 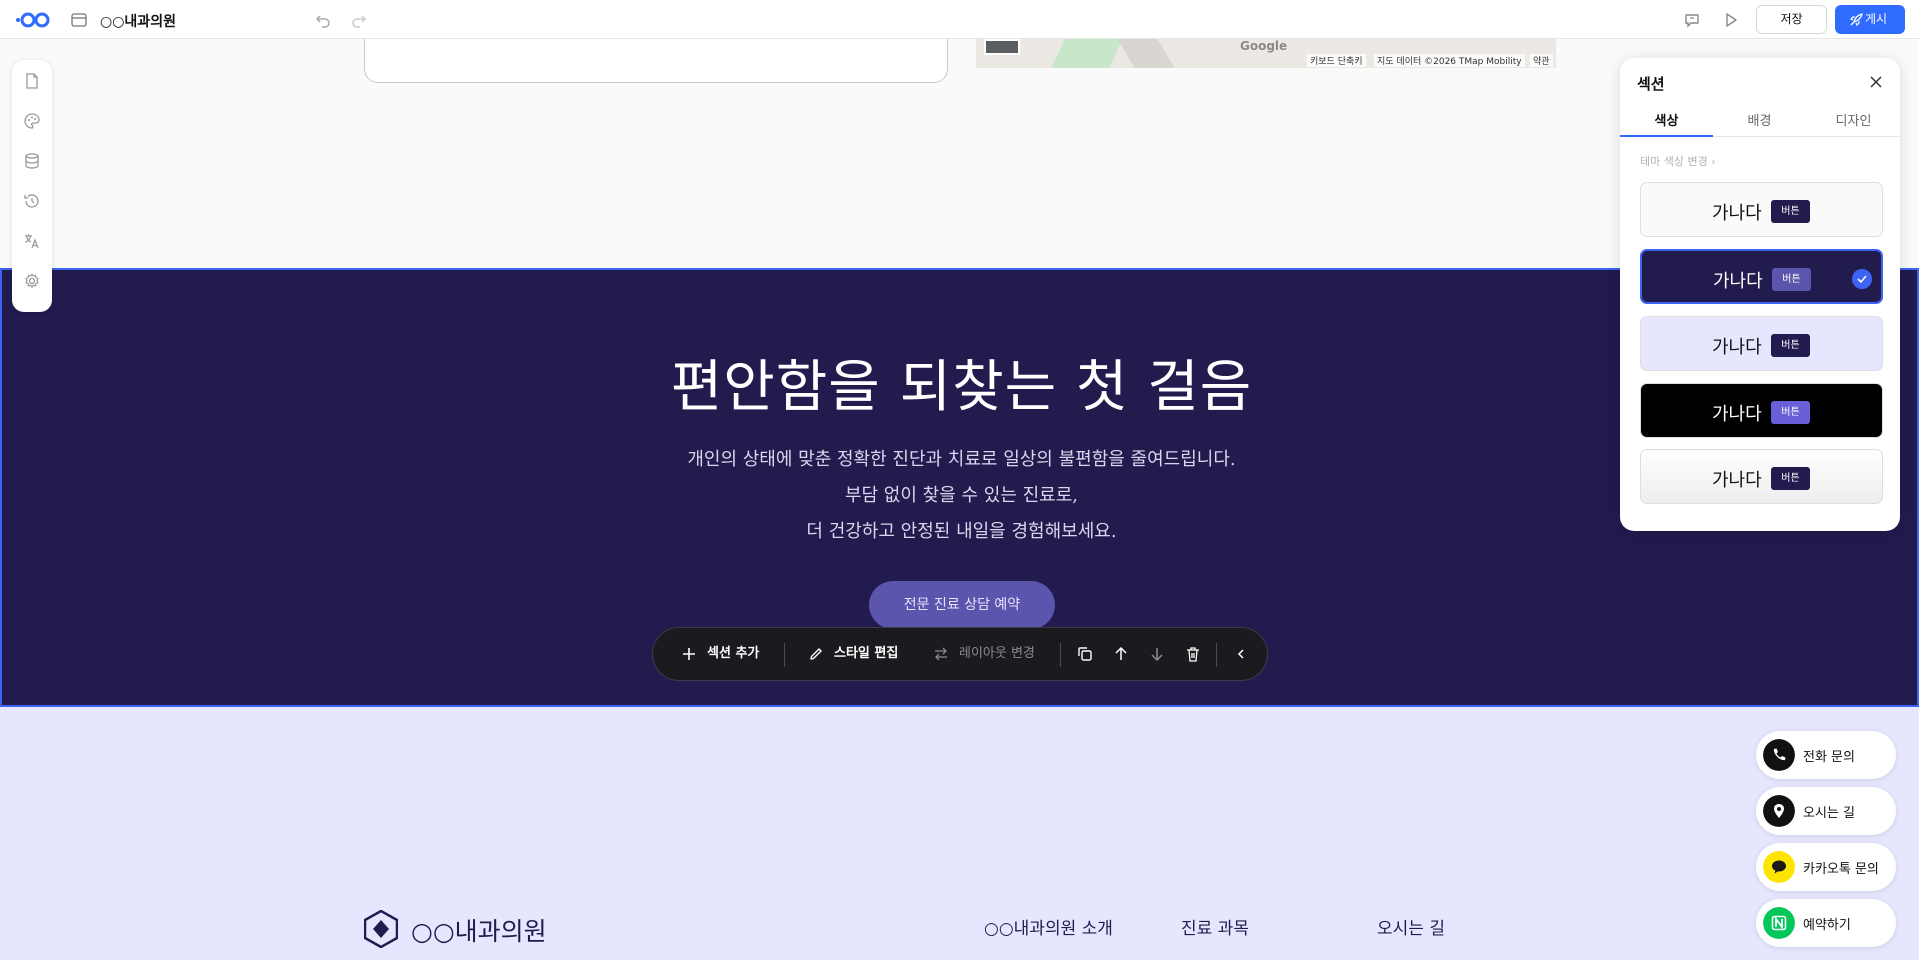 What do you see at coordinates (656, 61) in the screenshot?
I see `address-card` at bounding box center [656, 61].